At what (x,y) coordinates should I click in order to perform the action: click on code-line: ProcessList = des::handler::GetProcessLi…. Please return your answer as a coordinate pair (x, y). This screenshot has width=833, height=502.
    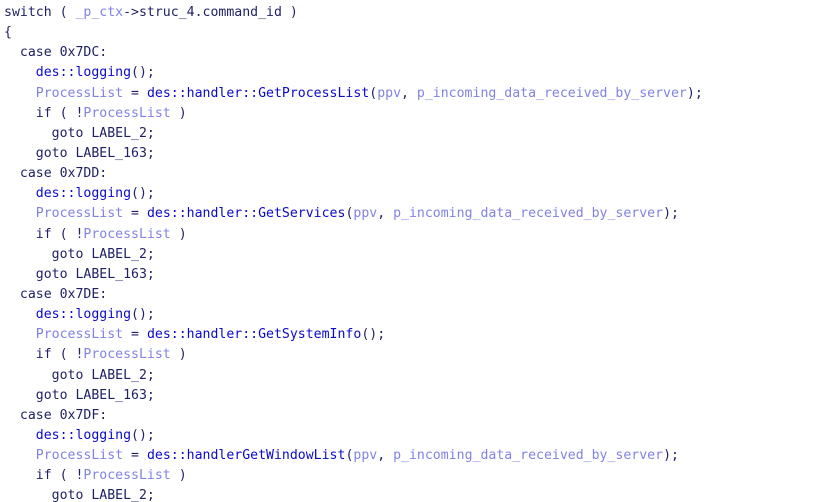
    Looking at the image, I should click on (418, 94).